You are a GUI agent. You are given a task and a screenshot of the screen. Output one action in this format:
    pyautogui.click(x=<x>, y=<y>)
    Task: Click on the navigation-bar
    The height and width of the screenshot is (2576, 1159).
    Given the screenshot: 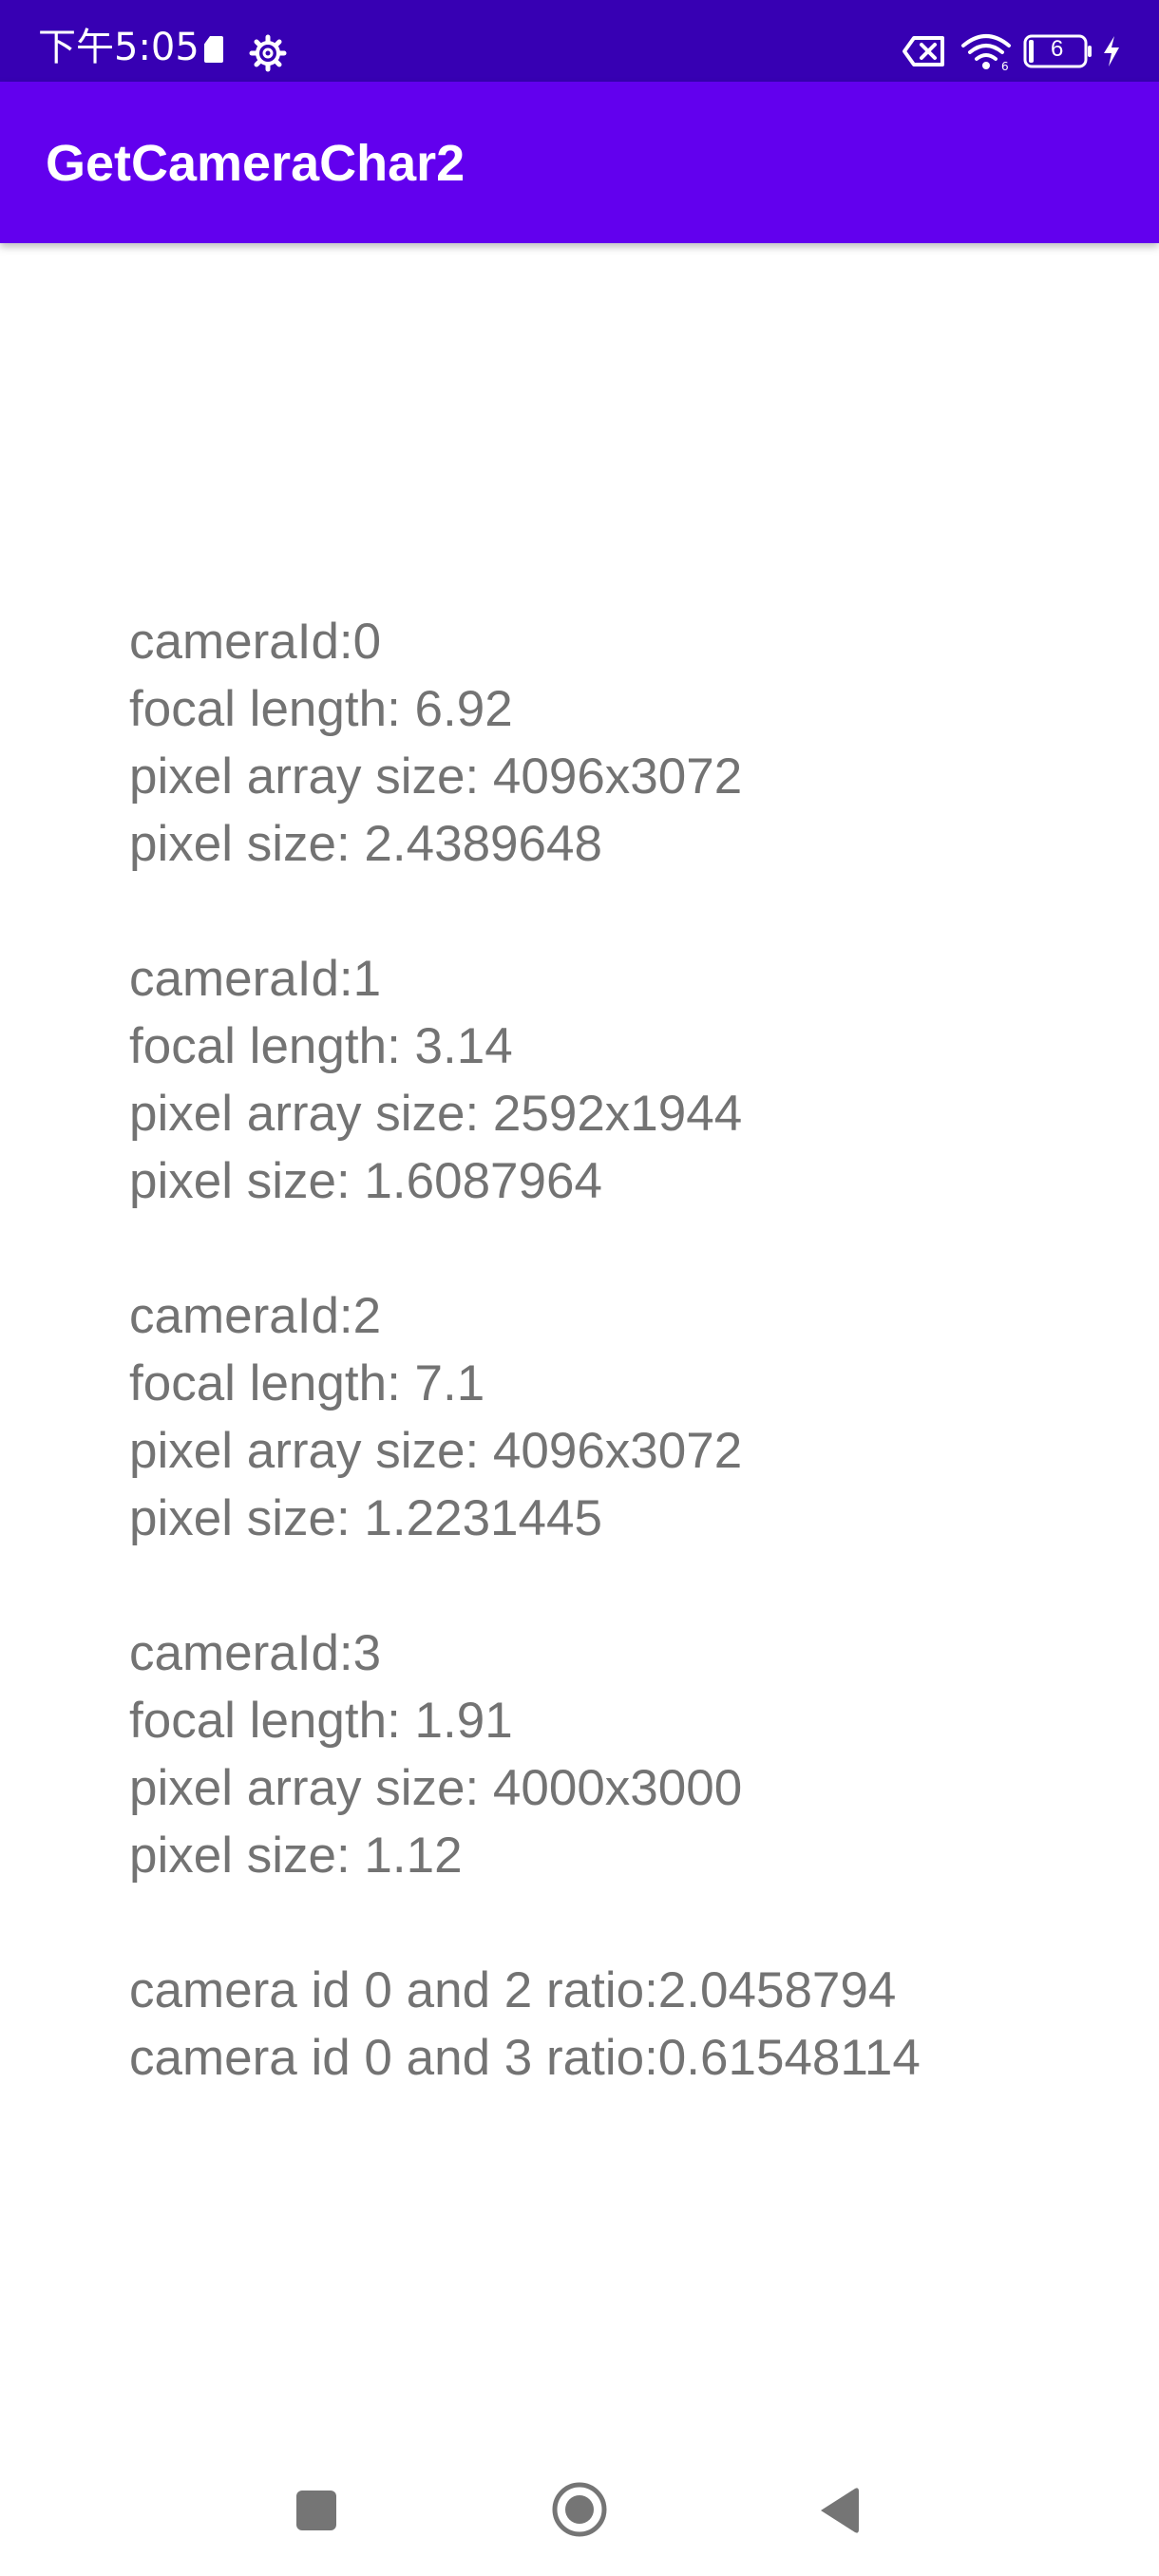 What is the action you would take?
    pyautogui.click(x=579, y=2504)
    